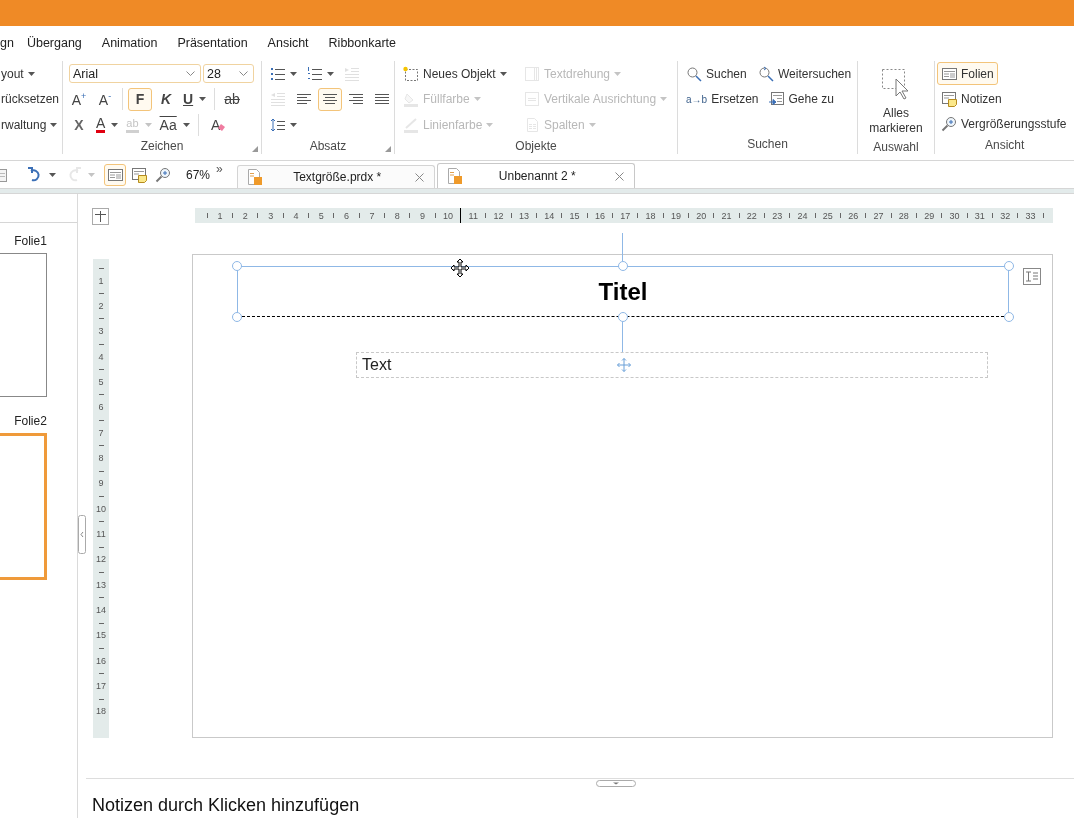 This screenshot has width=1074, height=818. Describe the element at coordinates (701, 215) in the screenshot. I see `ruler-number: 20` at that location.